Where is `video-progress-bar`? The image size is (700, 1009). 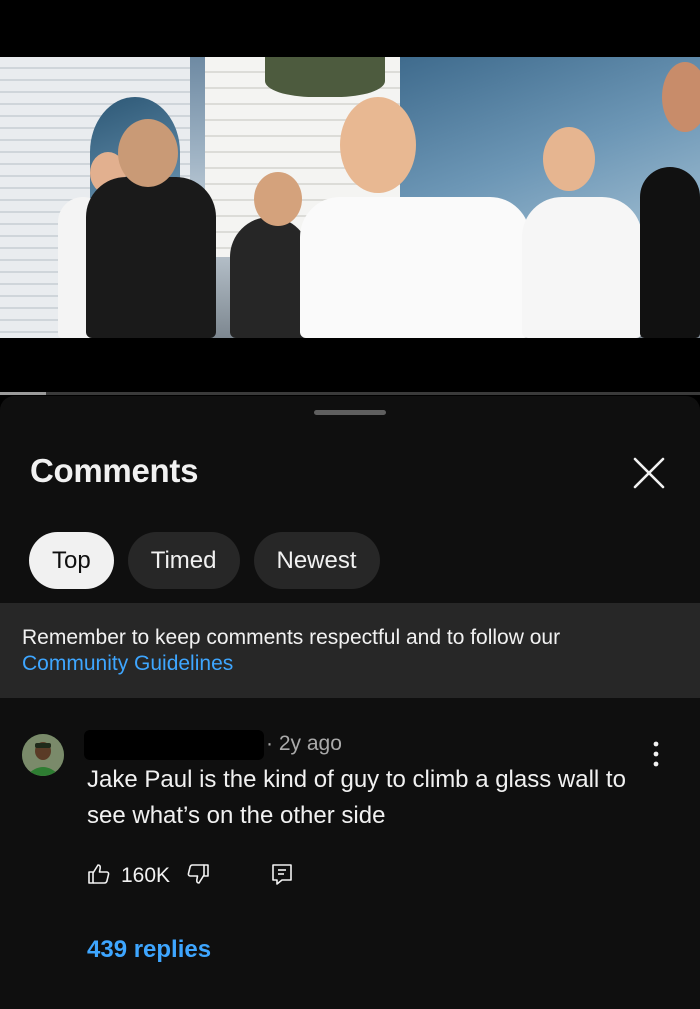 video-progress-bar is located at coordinates (350, 393).